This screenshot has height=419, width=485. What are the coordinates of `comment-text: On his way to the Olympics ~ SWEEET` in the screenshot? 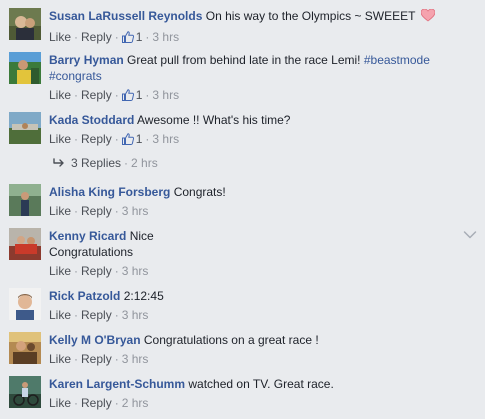 It's located at (310, 16).